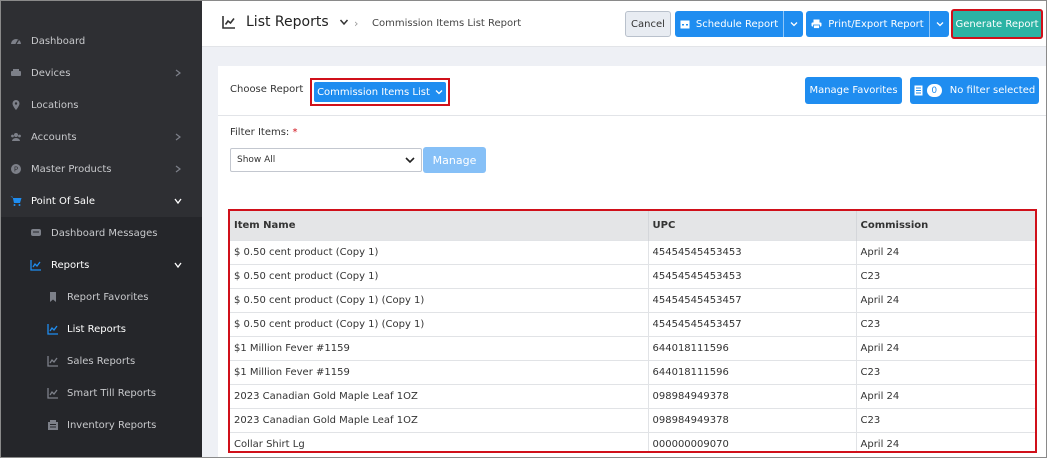 The width and height of the screenshot is (1047, 458). Describe the element at coordinates (36, 233) in the screenshot. I see `message-icon` at that location.